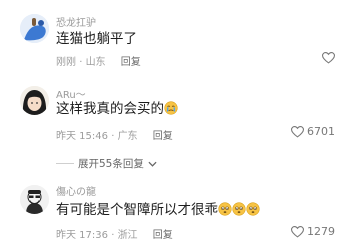 This screenshot has height=242, width=359. I want to click on like-button: 1279, so click(313, 231).